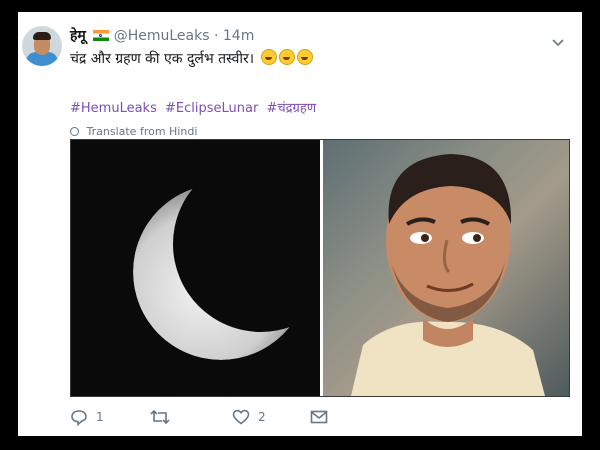  I want to click on translate-link: Translate from Hindi, so click(133, 131).